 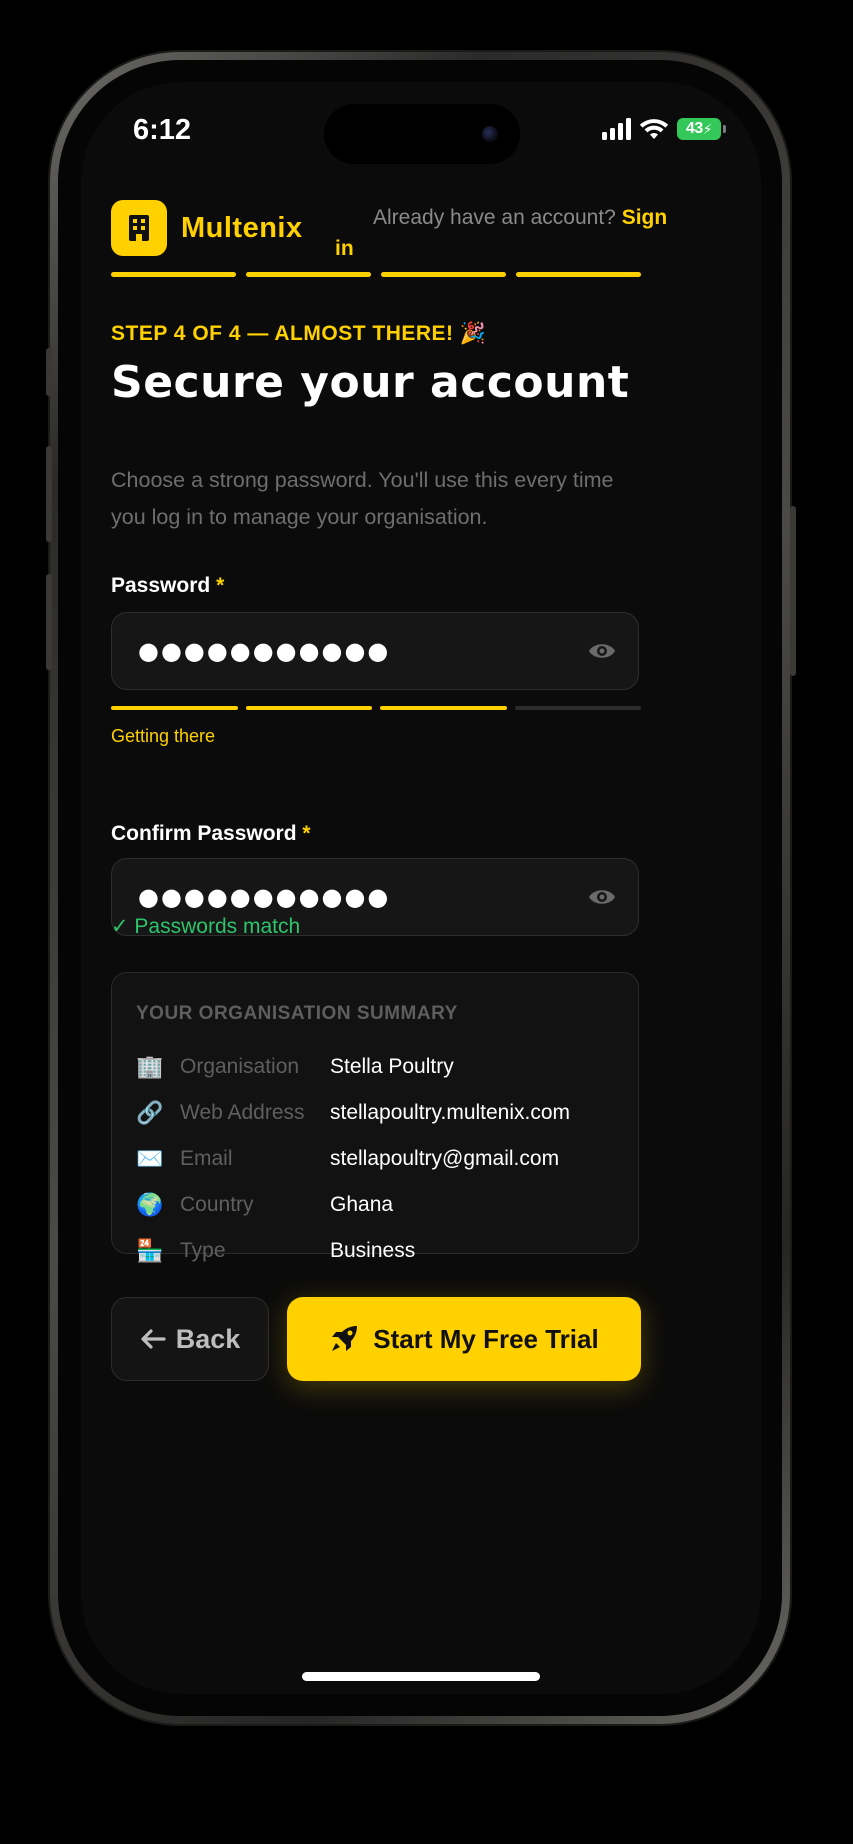 I want to click on step-label: STEP 4 OF 4 — ALMOST THERE! 🎉, so click(x=299, y=333).